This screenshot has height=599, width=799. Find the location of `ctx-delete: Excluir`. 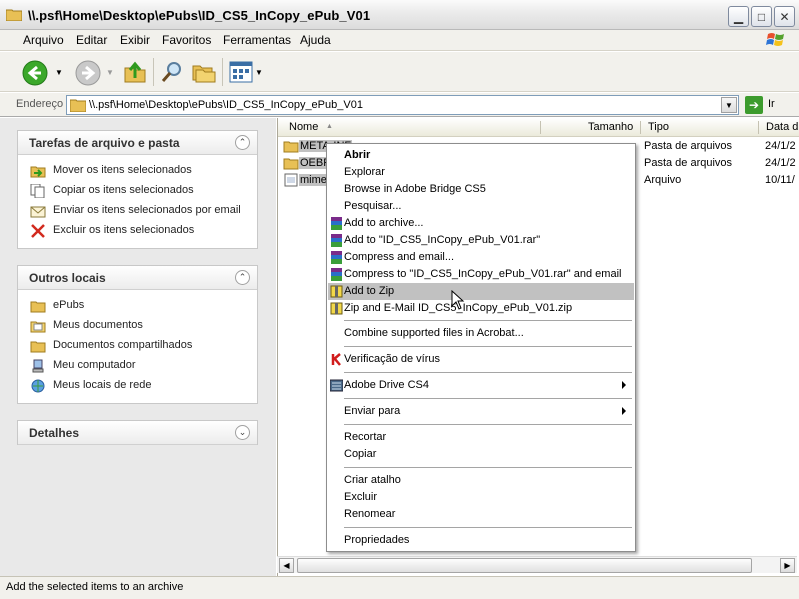

ctx-delete: Excluir is located at coordinates (481, 497).